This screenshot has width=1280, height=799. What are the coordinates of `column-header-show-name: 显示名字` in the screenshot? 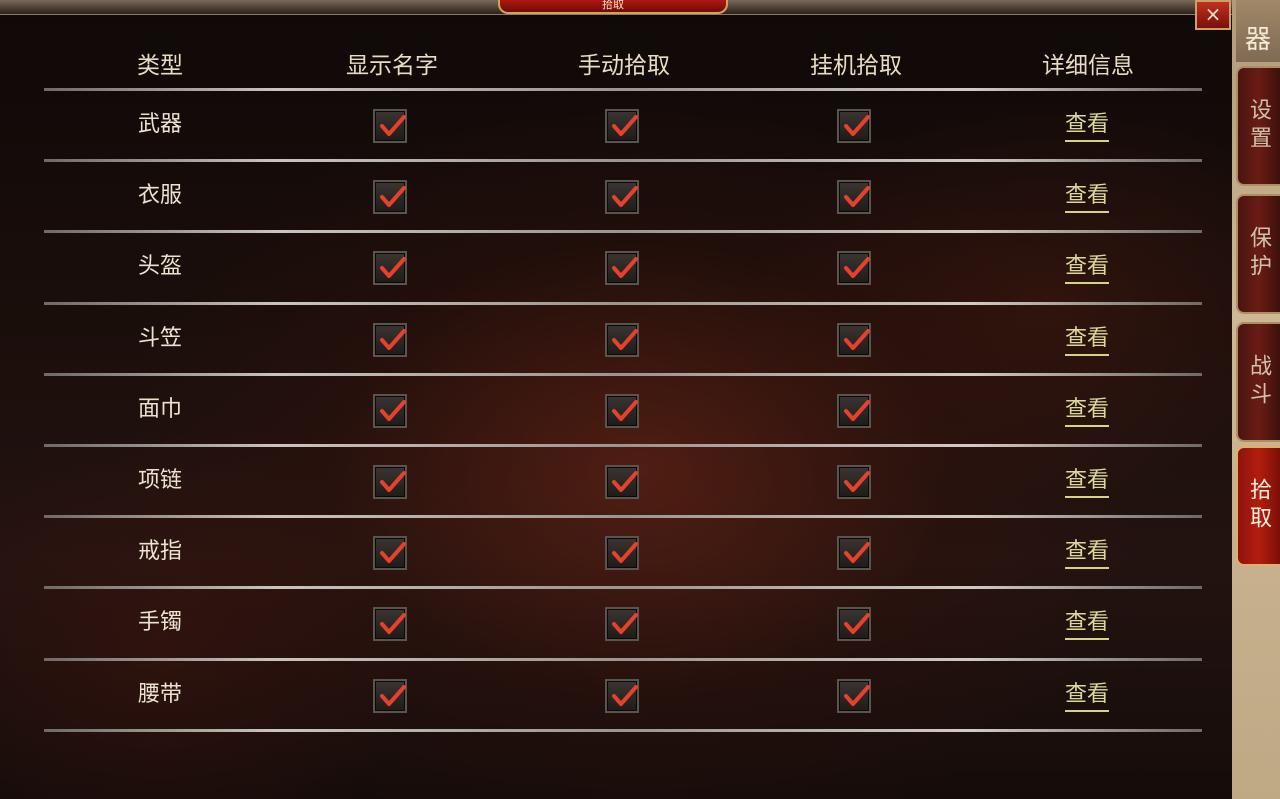 It's located at (392, 66).